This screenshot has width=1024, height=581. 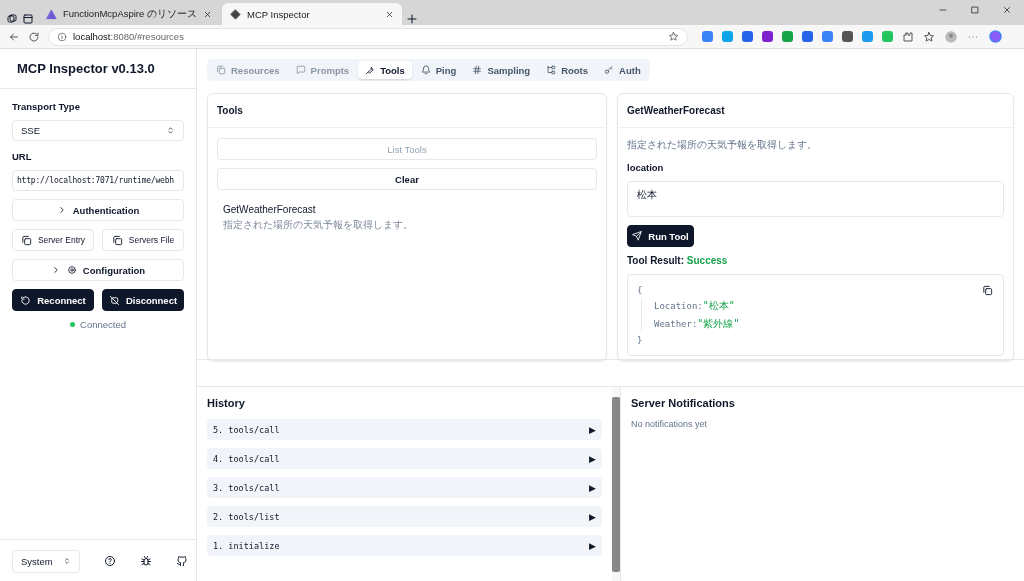 I want to click on puzzle-icon, so click(x=908, y=36).